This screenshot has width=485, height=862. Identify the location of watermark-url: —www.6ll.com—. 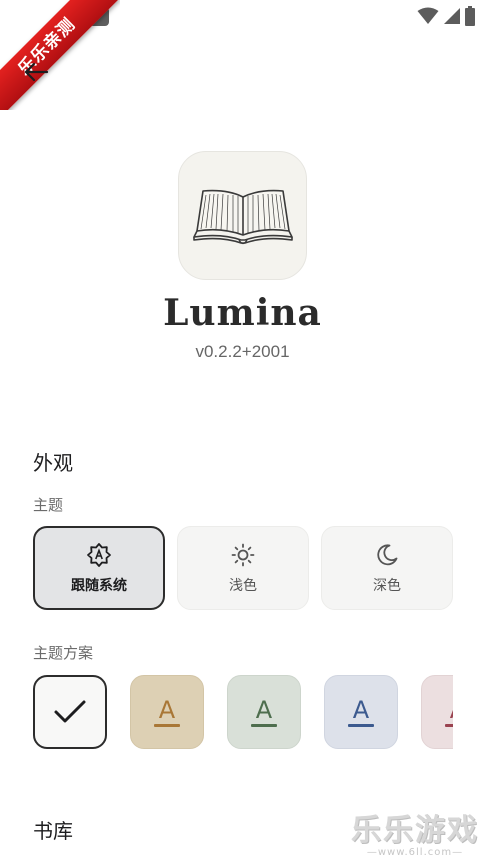
(415, 852).